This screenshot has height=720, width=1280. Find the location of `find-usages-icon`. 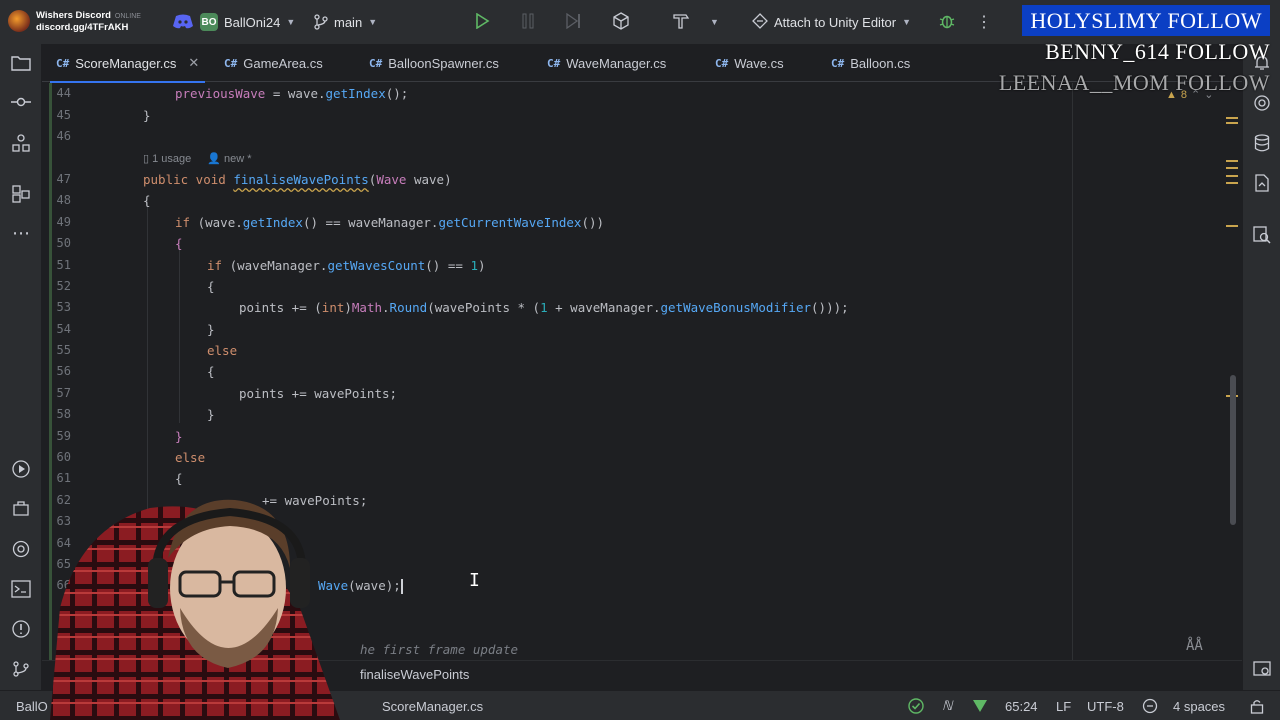

find-usages-icon is located at coordinates (1262, 235).